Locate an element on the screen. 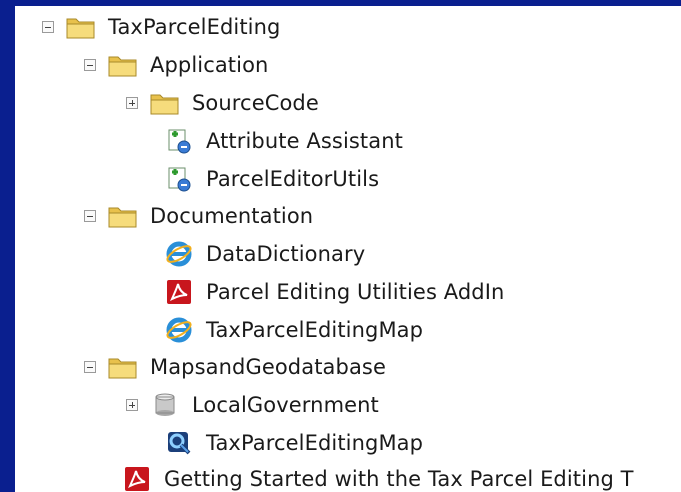 This screenshot has height=492, width=681. tree-item-application: Application is located at coordinates (176, 65).